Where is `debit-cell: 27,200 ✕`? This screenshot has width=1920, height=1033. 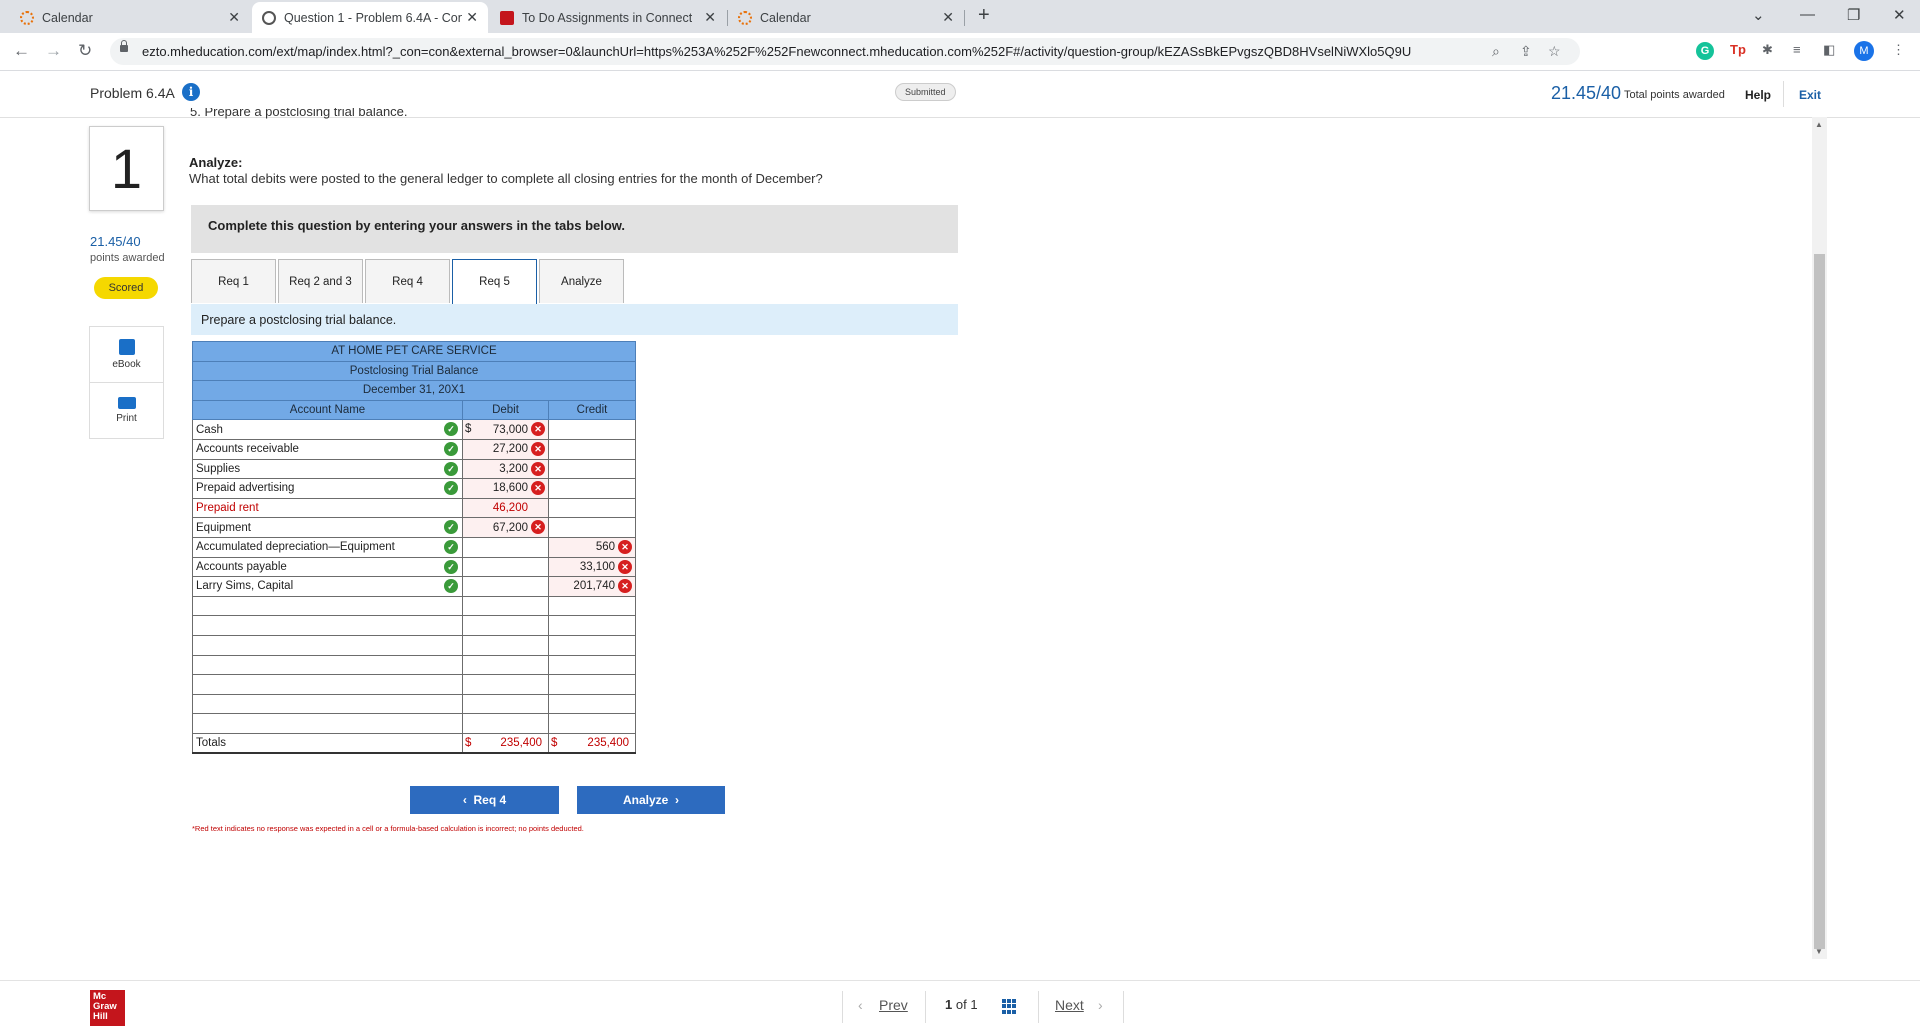
debit-cell: 27,200 ✕ is located at coordinates (505, 449).